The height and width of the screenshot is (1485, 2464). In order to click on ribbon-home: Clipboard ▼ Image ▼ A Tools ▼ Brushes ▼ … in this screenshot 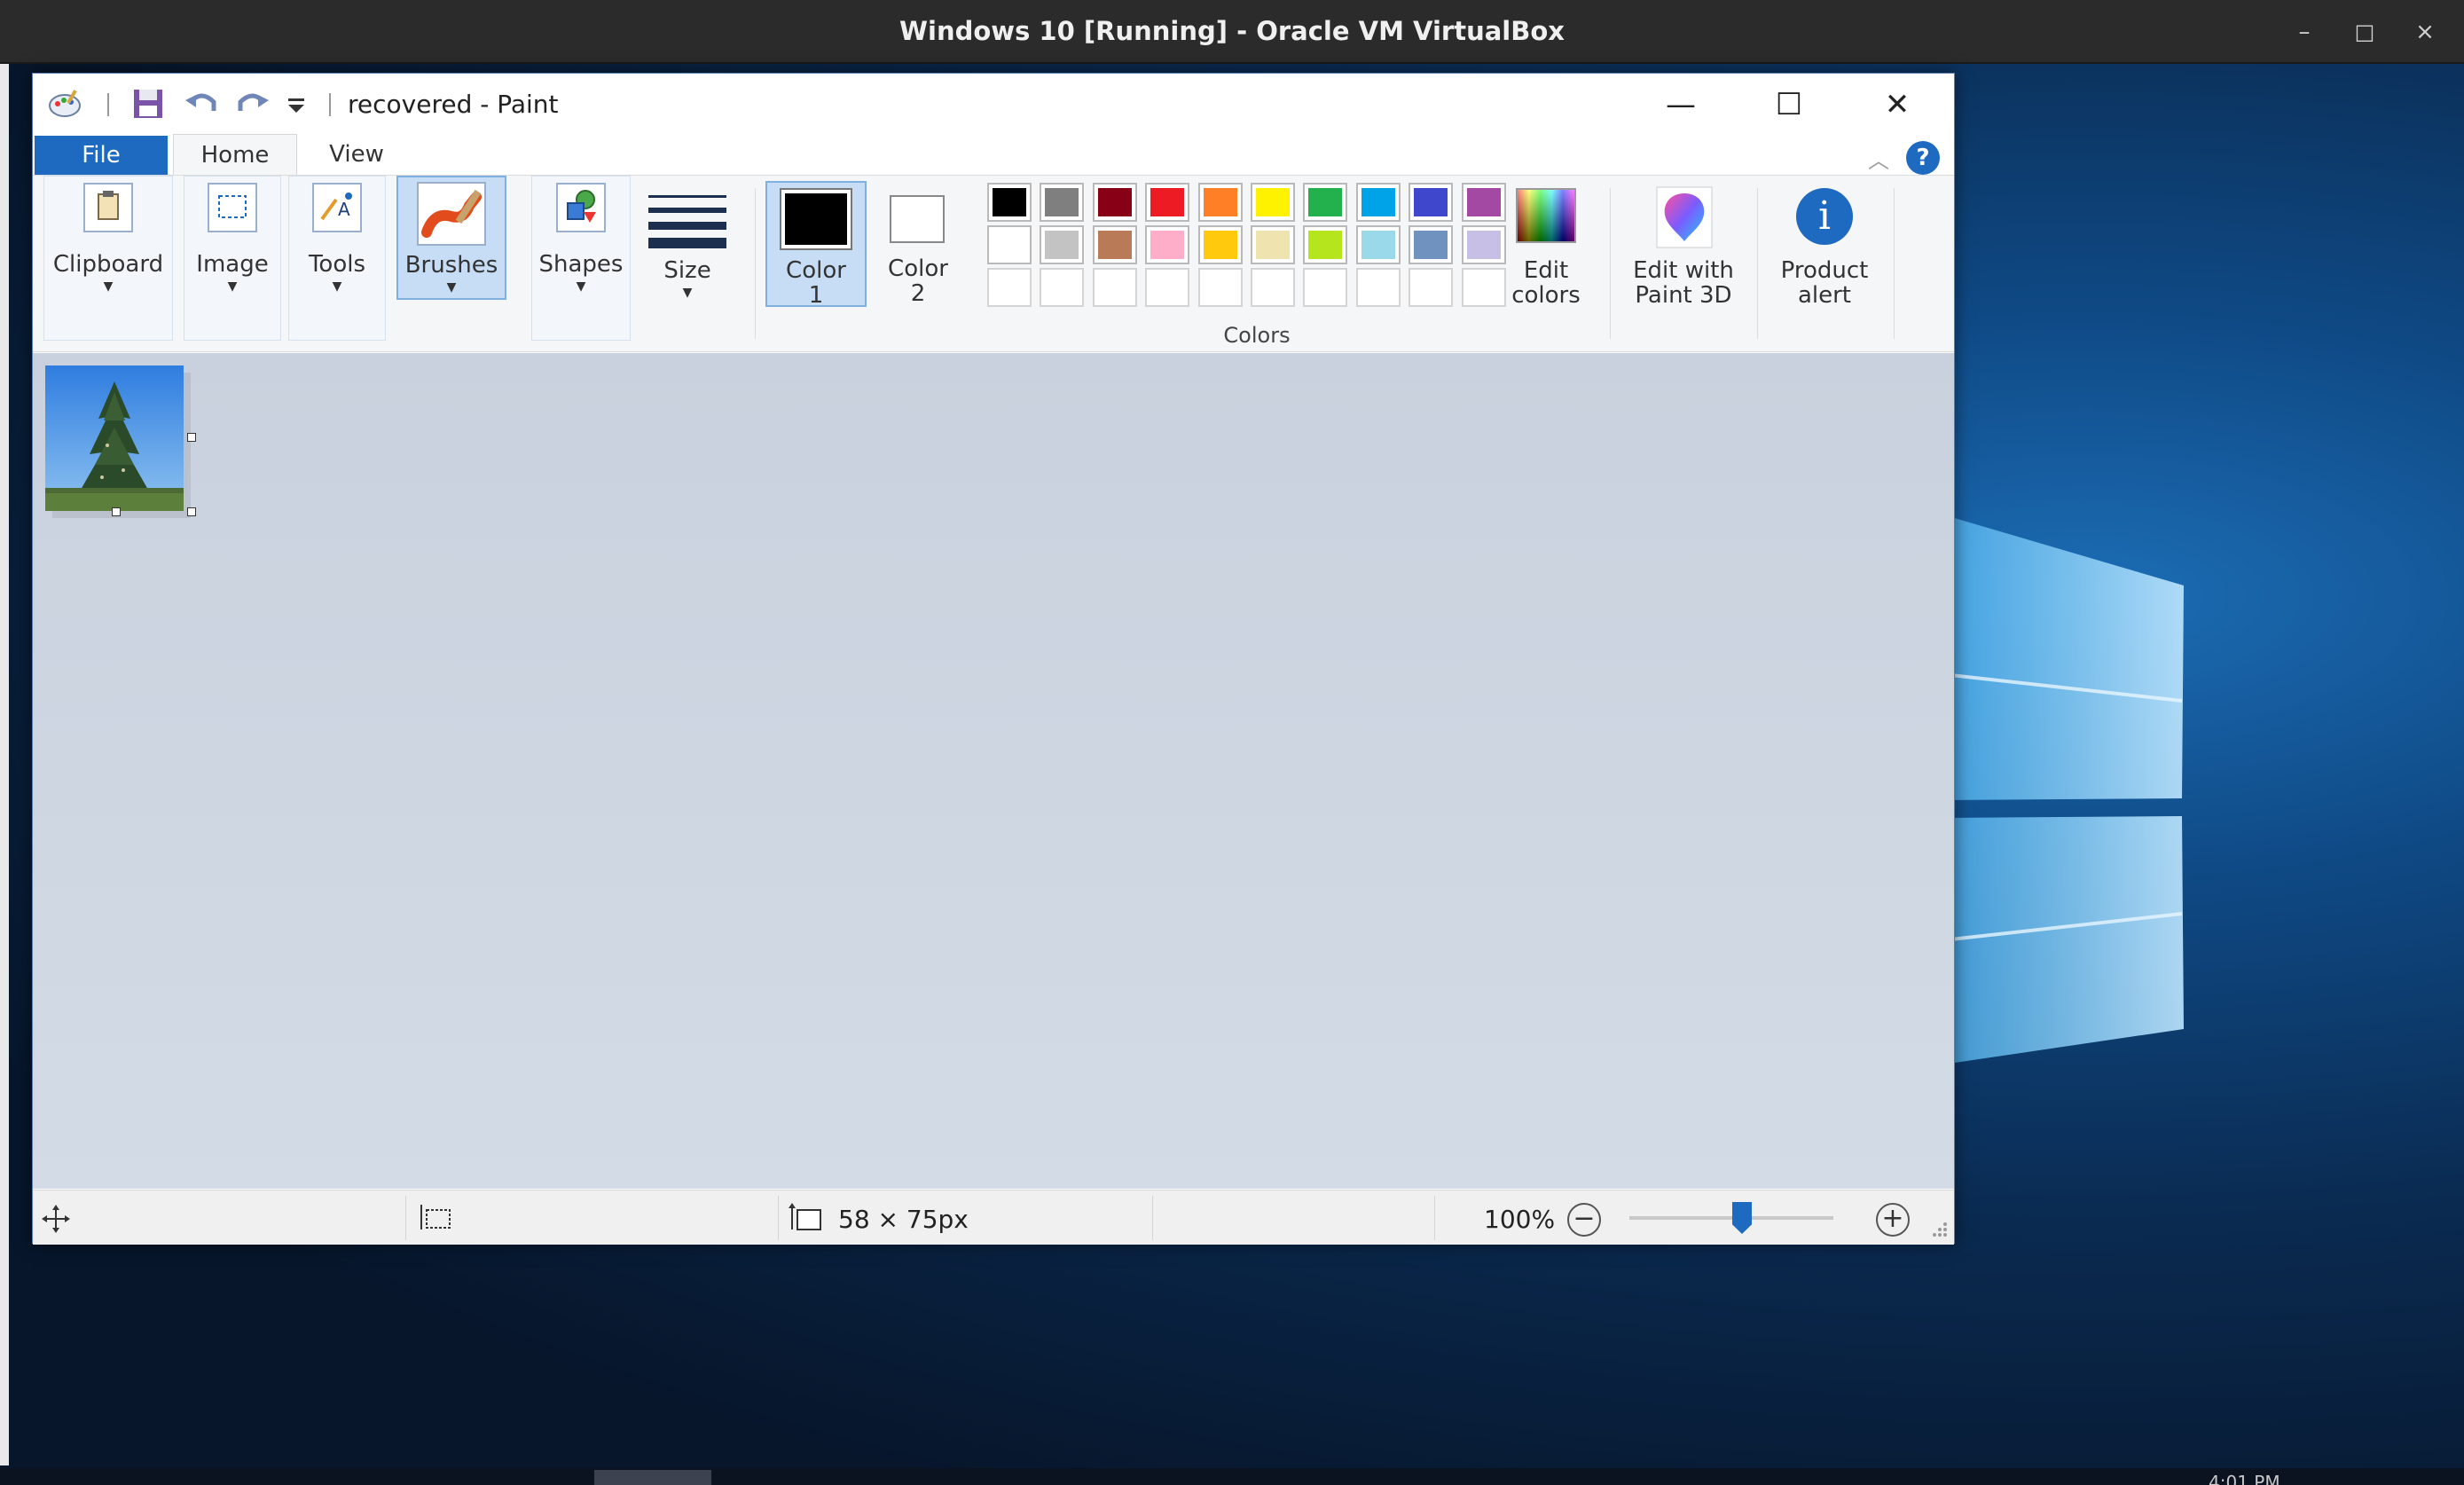, I will do `click(993, 263)`.